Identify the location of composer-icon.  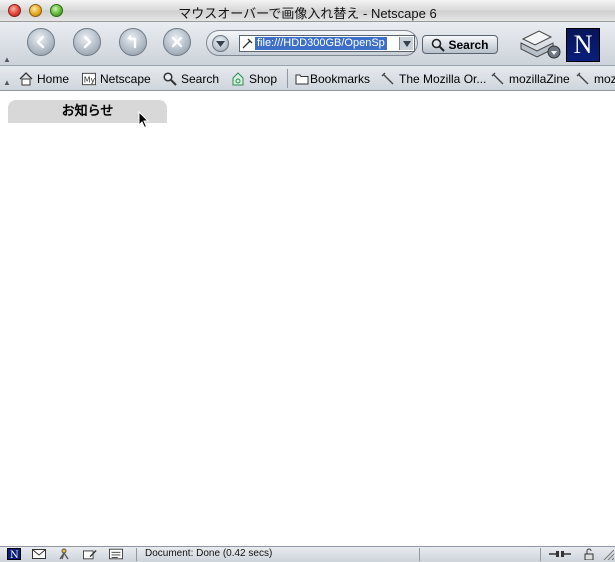
(90, 554).